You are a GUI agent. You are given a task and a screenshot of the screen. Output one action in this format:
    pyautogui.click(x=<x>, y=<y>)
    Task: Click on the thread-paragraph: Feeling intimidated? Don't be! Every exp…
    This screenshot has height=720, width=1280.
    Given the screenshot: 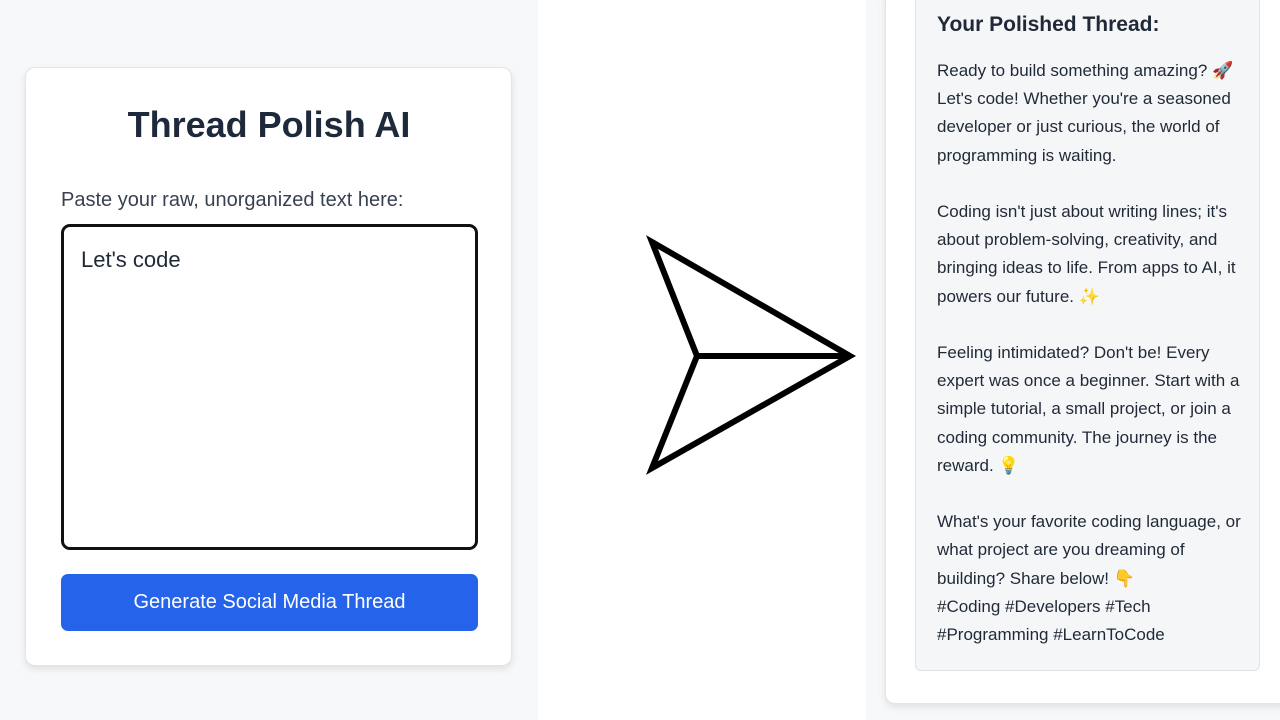 What is the action you would take?
    pyautogui.click(x=1088, y=409)
    